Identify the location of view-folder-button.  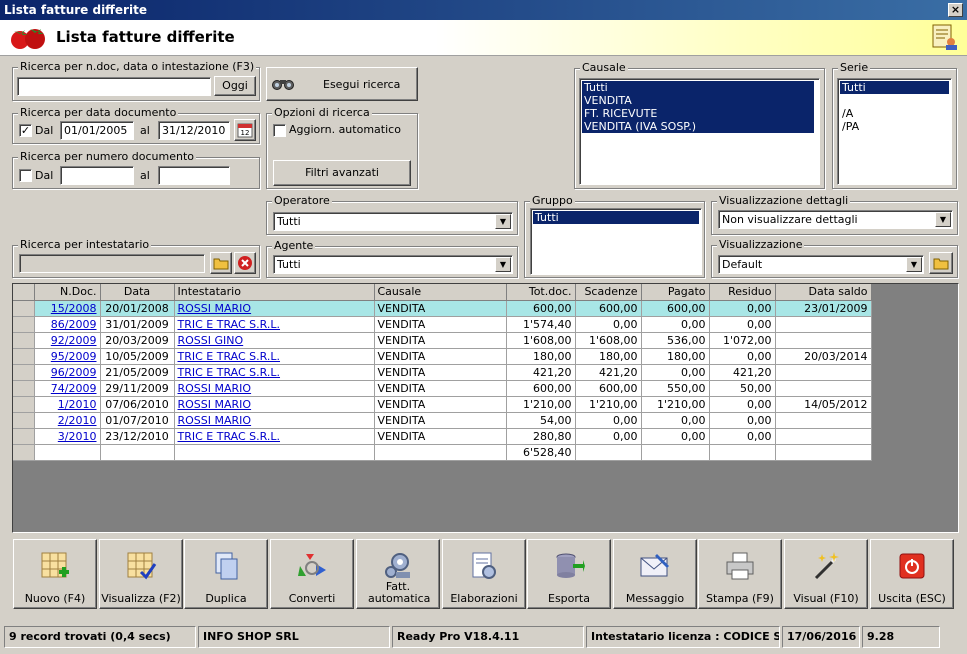
(941, 263).